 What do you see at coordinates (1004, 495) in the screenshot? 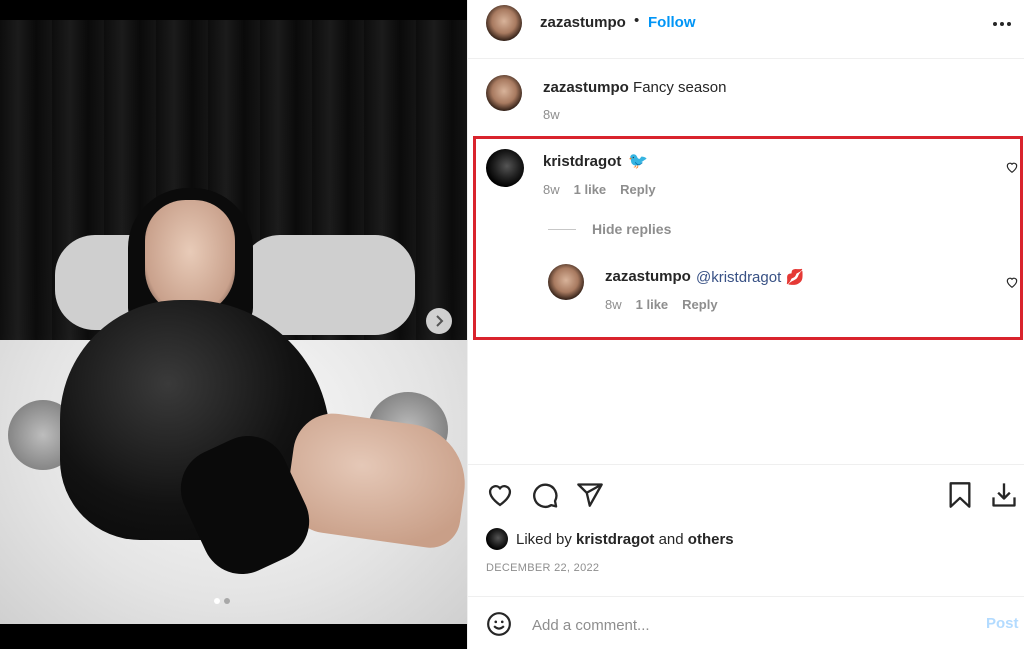
I see `download-icon` at bounding box center [1004, 495].